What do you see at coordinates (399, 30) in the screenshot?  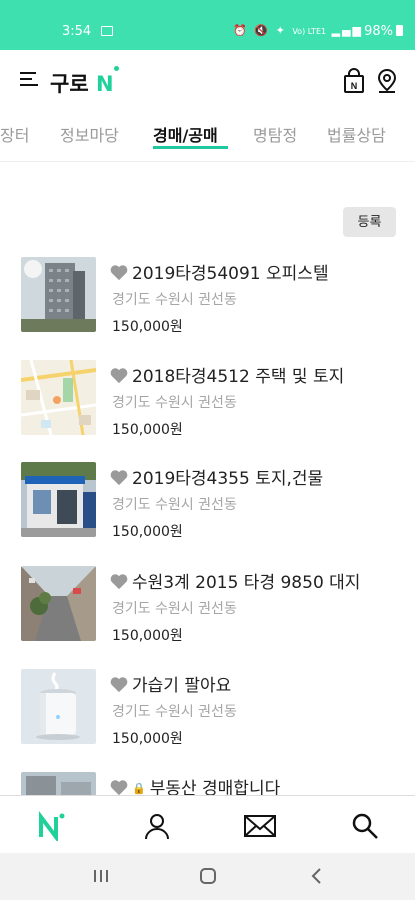 I see `battery-icon` at bounding box center [399, 30].